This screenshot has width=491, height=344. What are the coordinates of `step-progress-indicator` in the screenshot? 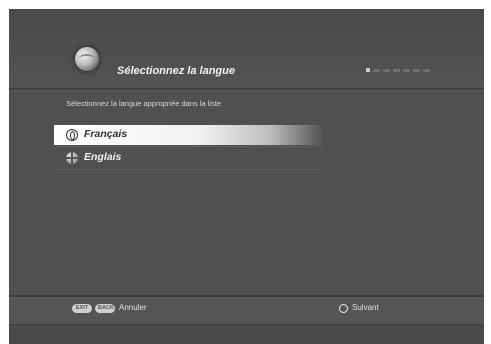 It's located at (398, 70).